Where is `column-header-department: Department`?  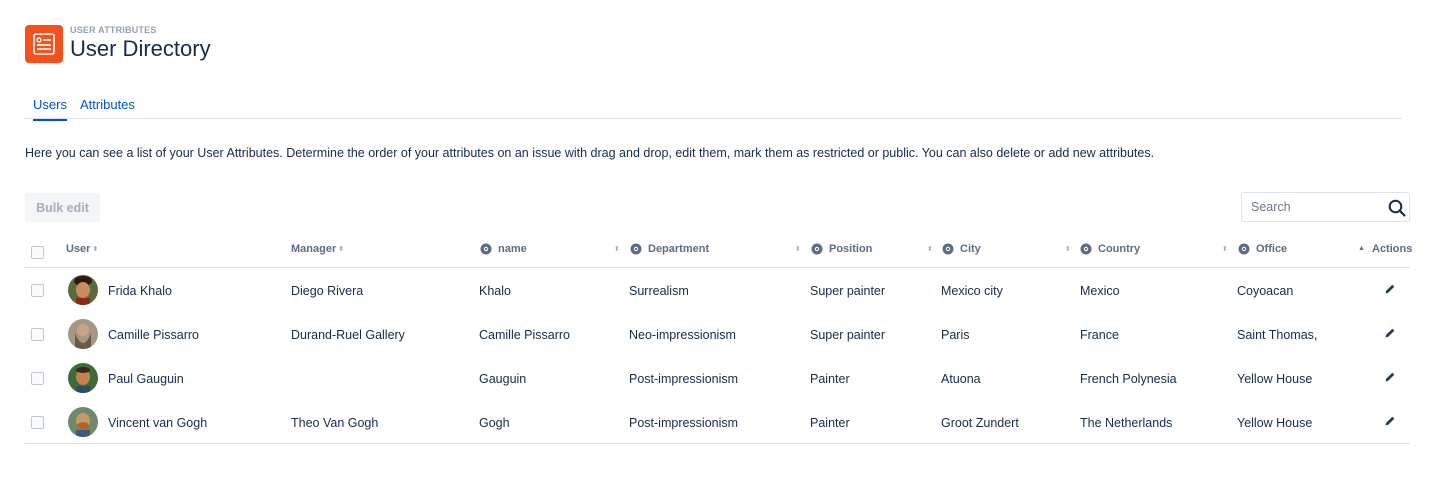
column-header-department: Department is located at coordinates (669, 249).